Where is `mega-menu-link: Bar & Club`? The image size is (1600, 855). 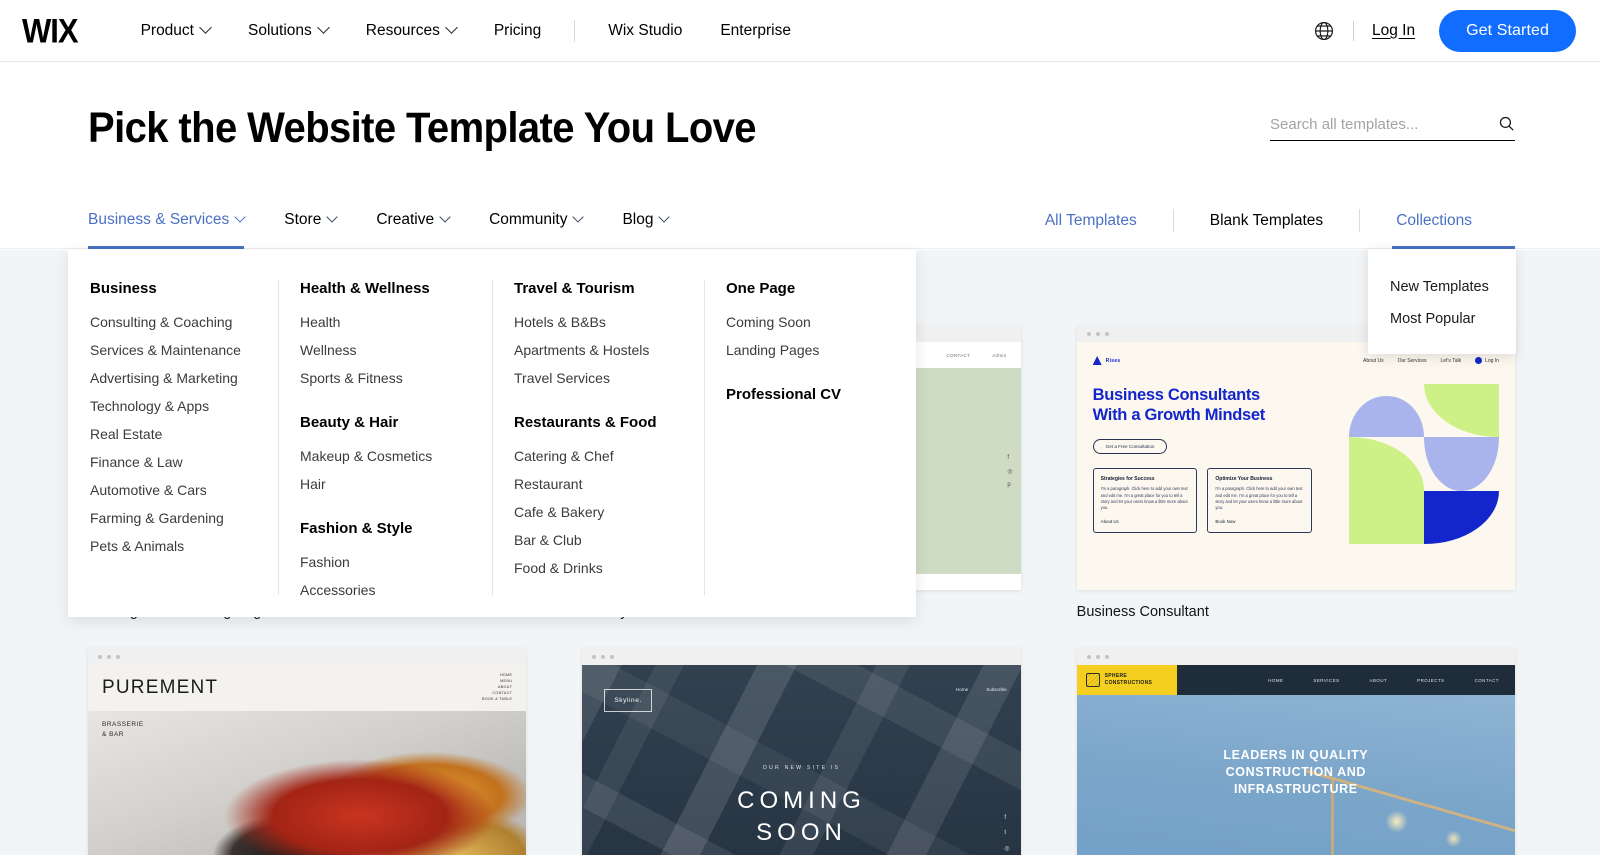
mega-menu-link: Bar & Club is located at coordinates (598, 540).